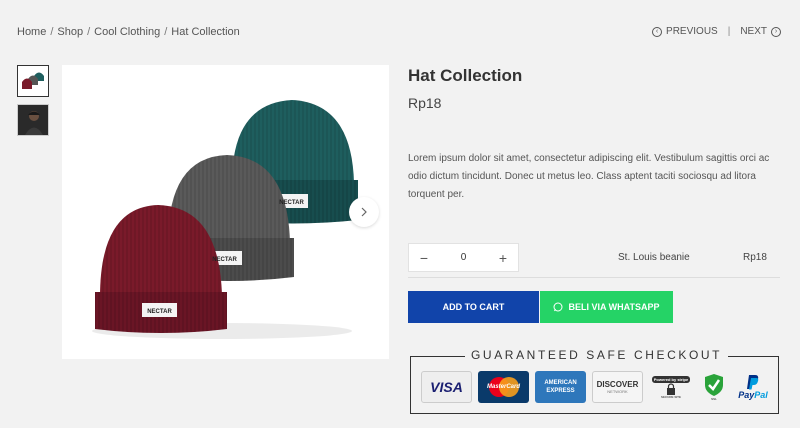 Image resolution: width=800 pixels, height=428 pixels. I want to click on chevron-left-icon: ‹, so click(657, 31).